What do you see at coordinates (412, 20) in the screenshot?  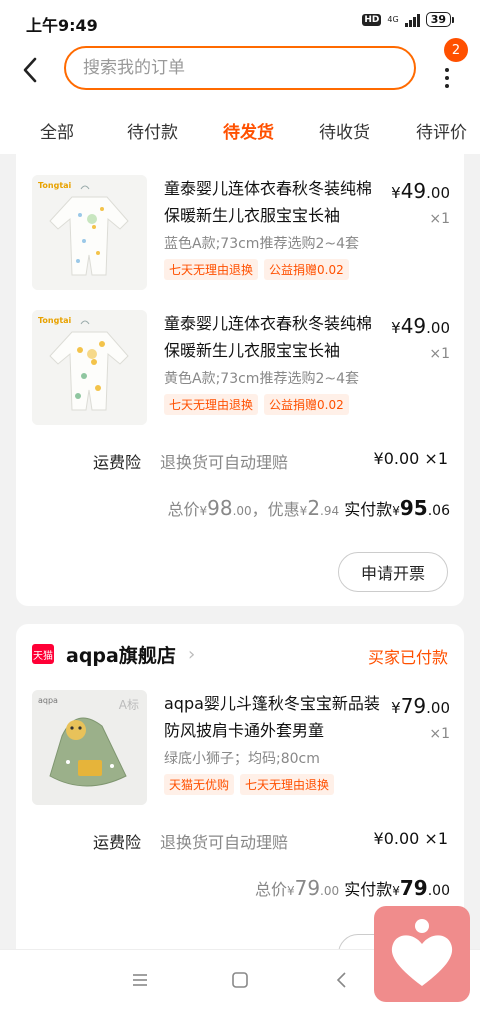 I see `signal-icon` at bounding box center [412, 20].